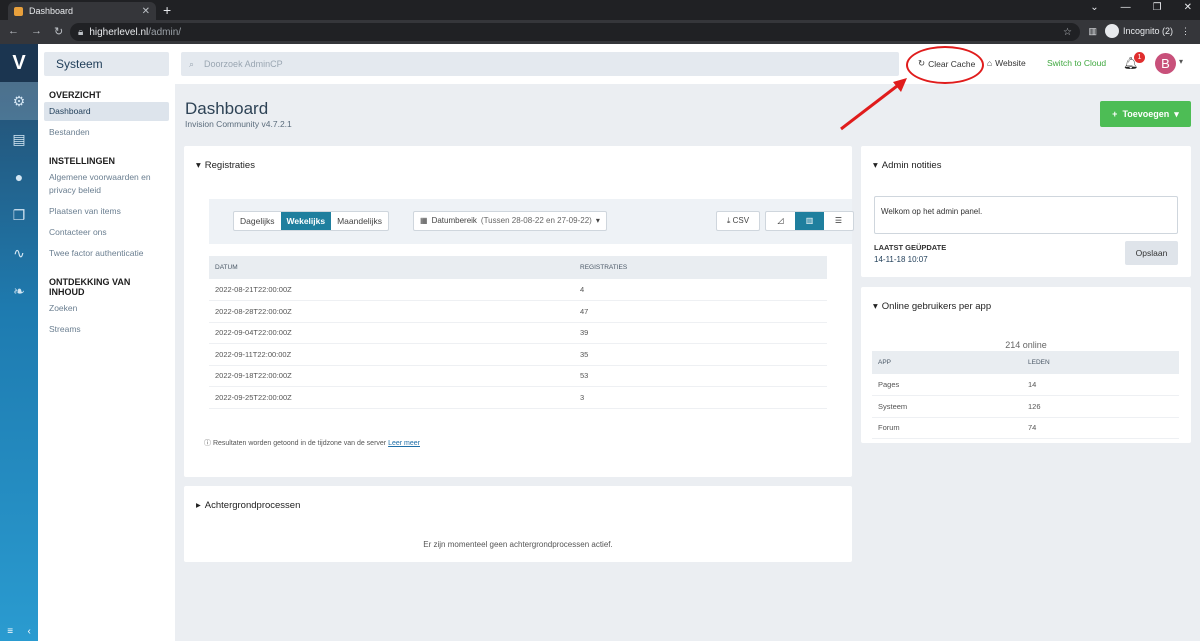 The image size is (1200, 641). I want to click on search-icon: ⌕, so click(192, 63).